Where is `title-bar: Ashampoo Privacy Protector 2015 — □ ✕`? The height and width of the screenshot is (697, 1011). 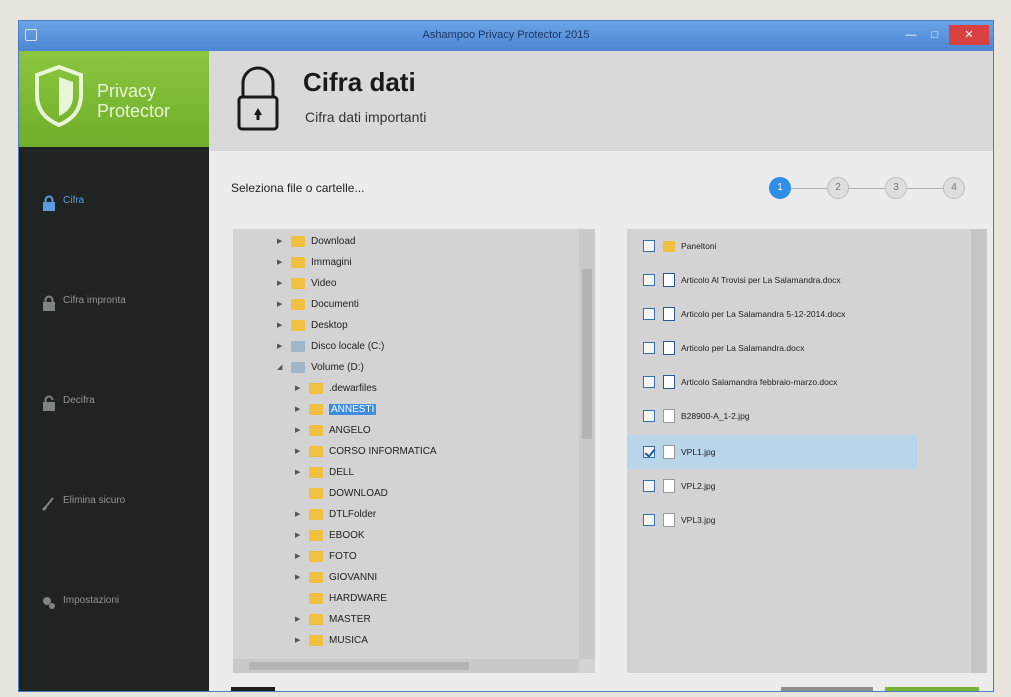 title-bar: Ashampoo Privacy Protector 2015 — □ ✕ is located at coordinates (506, 36).